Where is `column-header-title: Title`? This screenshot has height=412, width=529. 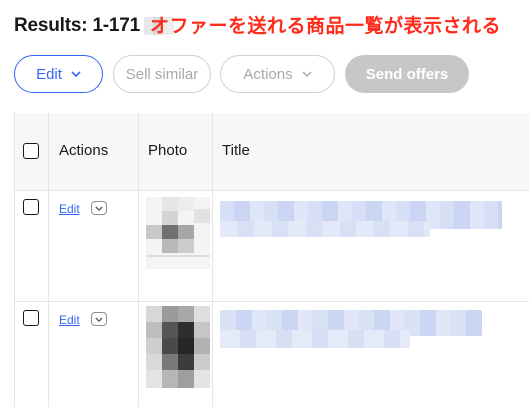
column-header-title: Title is located at coordinates (236, 150).